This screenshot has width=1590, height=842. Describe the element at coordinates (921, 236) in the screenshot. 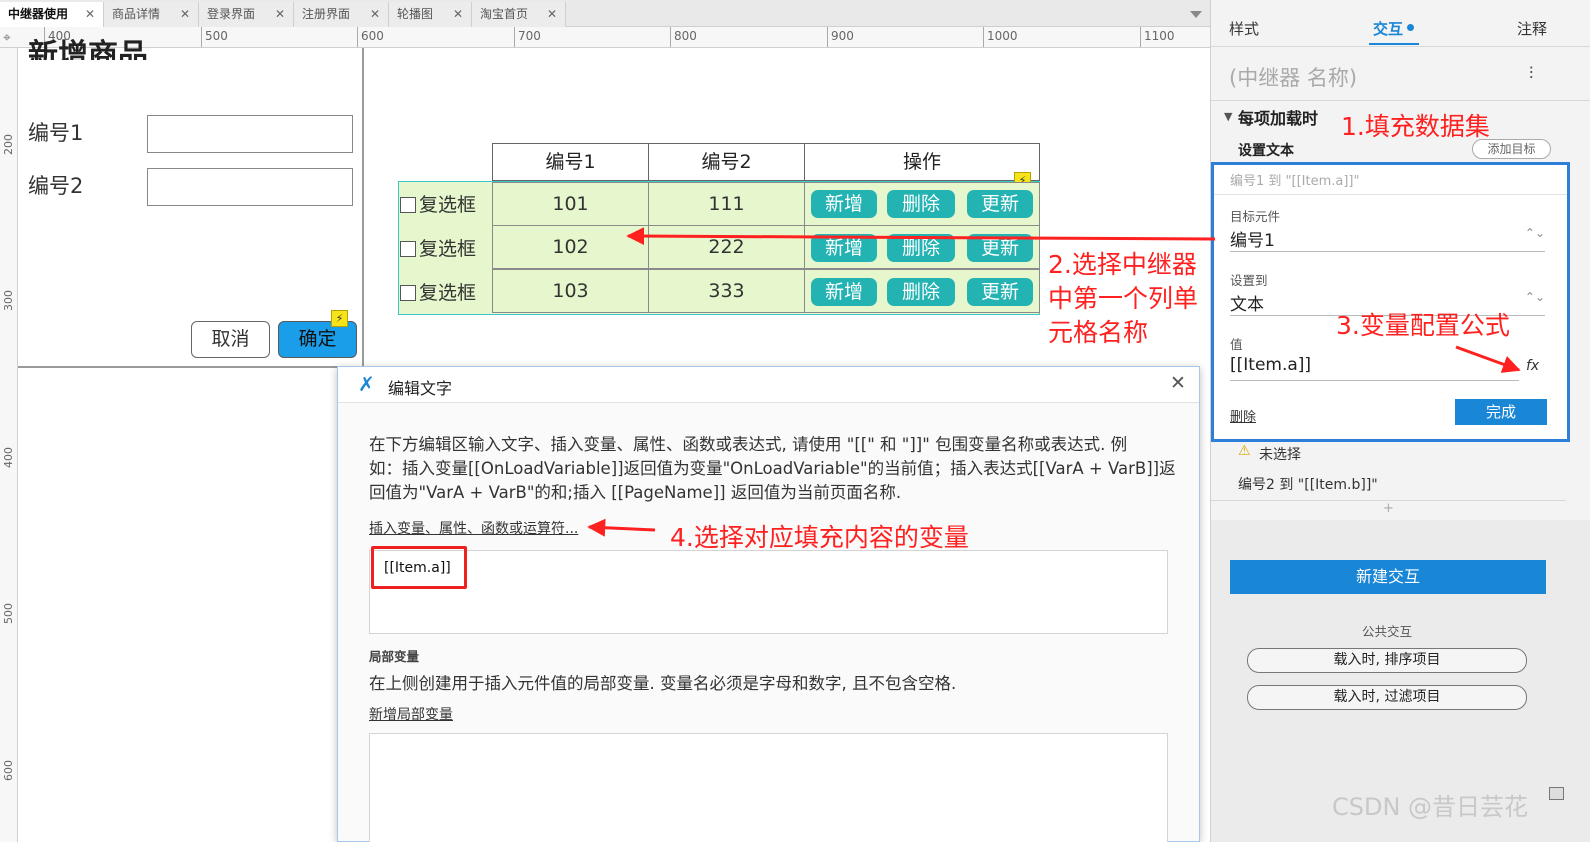

I see `arrow-step2` at that location.